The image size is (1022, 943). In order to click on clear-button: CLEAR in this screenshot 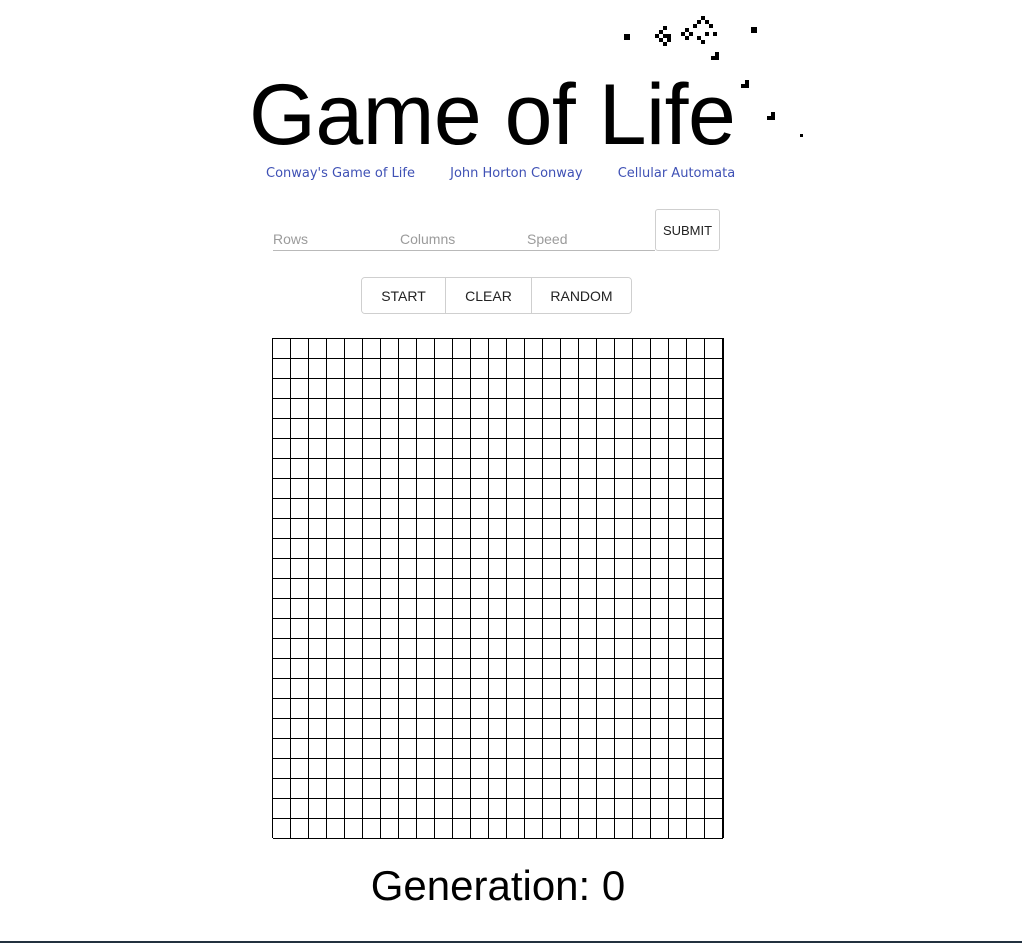, I will do `click(488, 295)`.